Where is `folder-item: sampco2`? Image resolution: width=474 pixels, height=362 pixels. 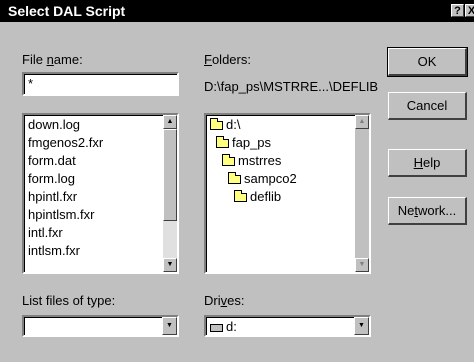 folder-item: sampco2 is located at coordinates (262, 178).